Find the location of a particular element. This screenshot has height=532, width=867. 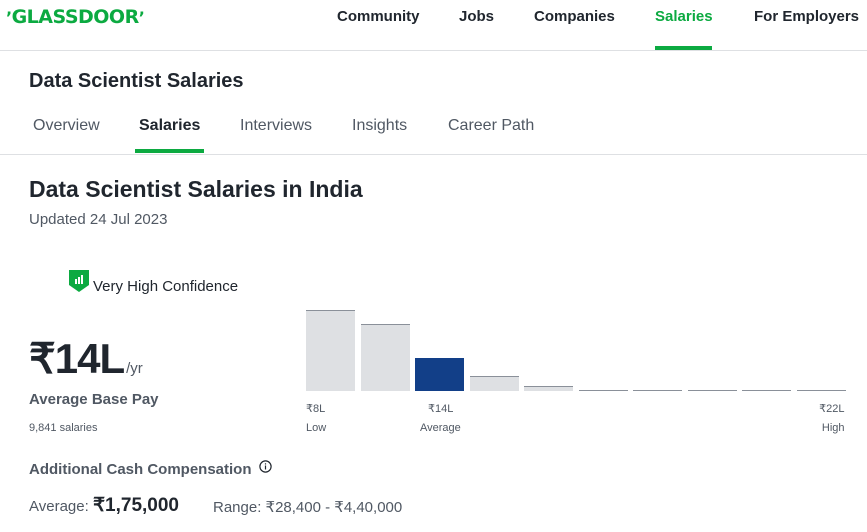

base-pay-label: Average Base Pay is located at coordinates (94, 399).